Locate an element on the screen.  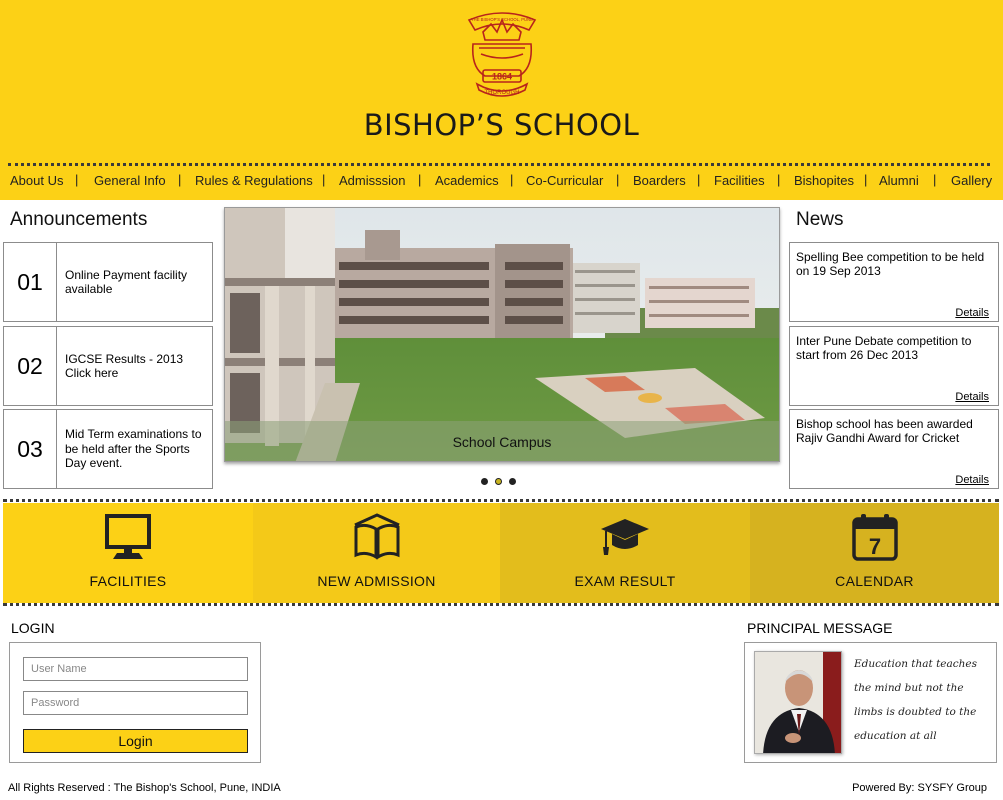
principal-message-title: PRINCIPAL MESSAGE is located at coordinates (820, 628).